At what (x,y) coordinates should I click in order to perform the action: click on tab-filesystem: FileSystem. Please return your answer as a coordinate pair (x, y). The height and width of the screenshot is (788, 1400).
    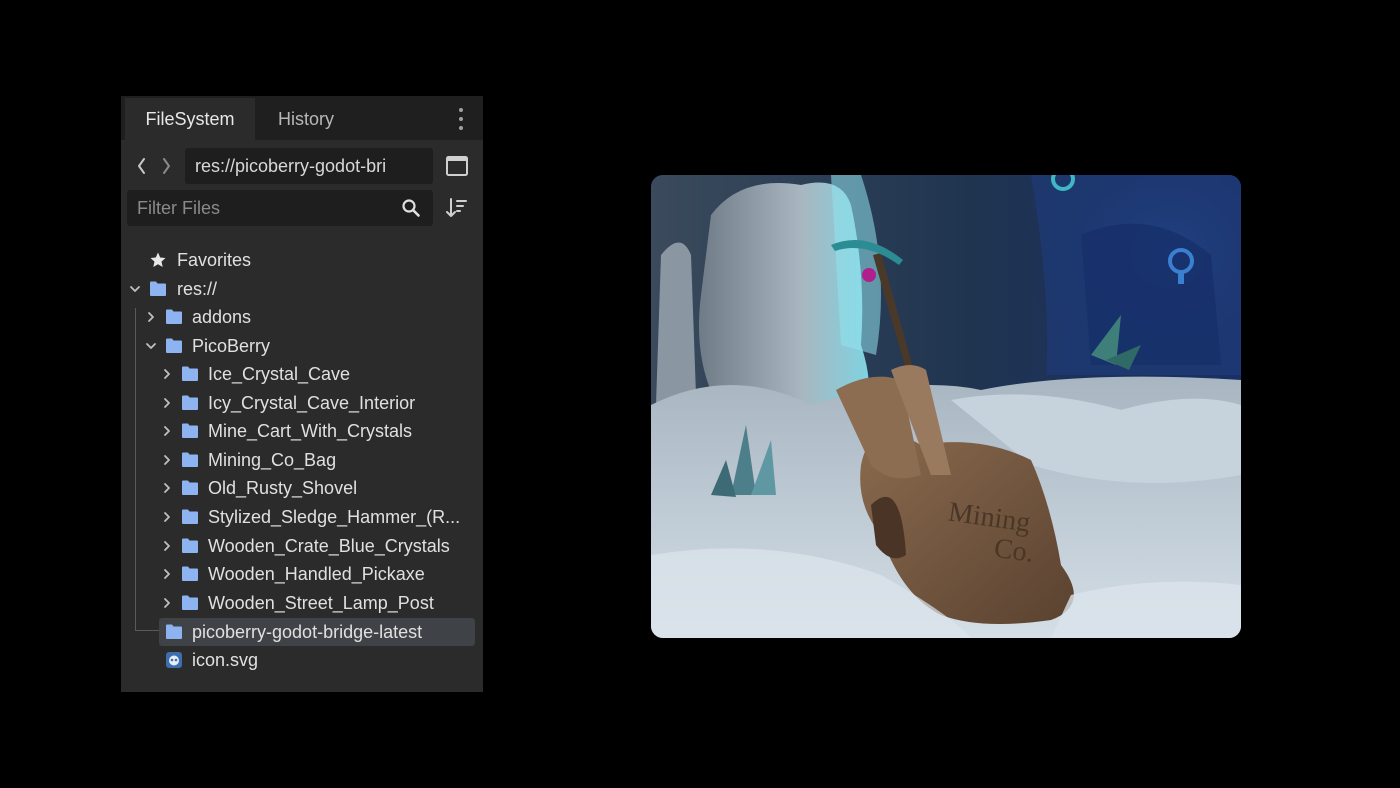
    Looking at the image, I should click on (190, 119).